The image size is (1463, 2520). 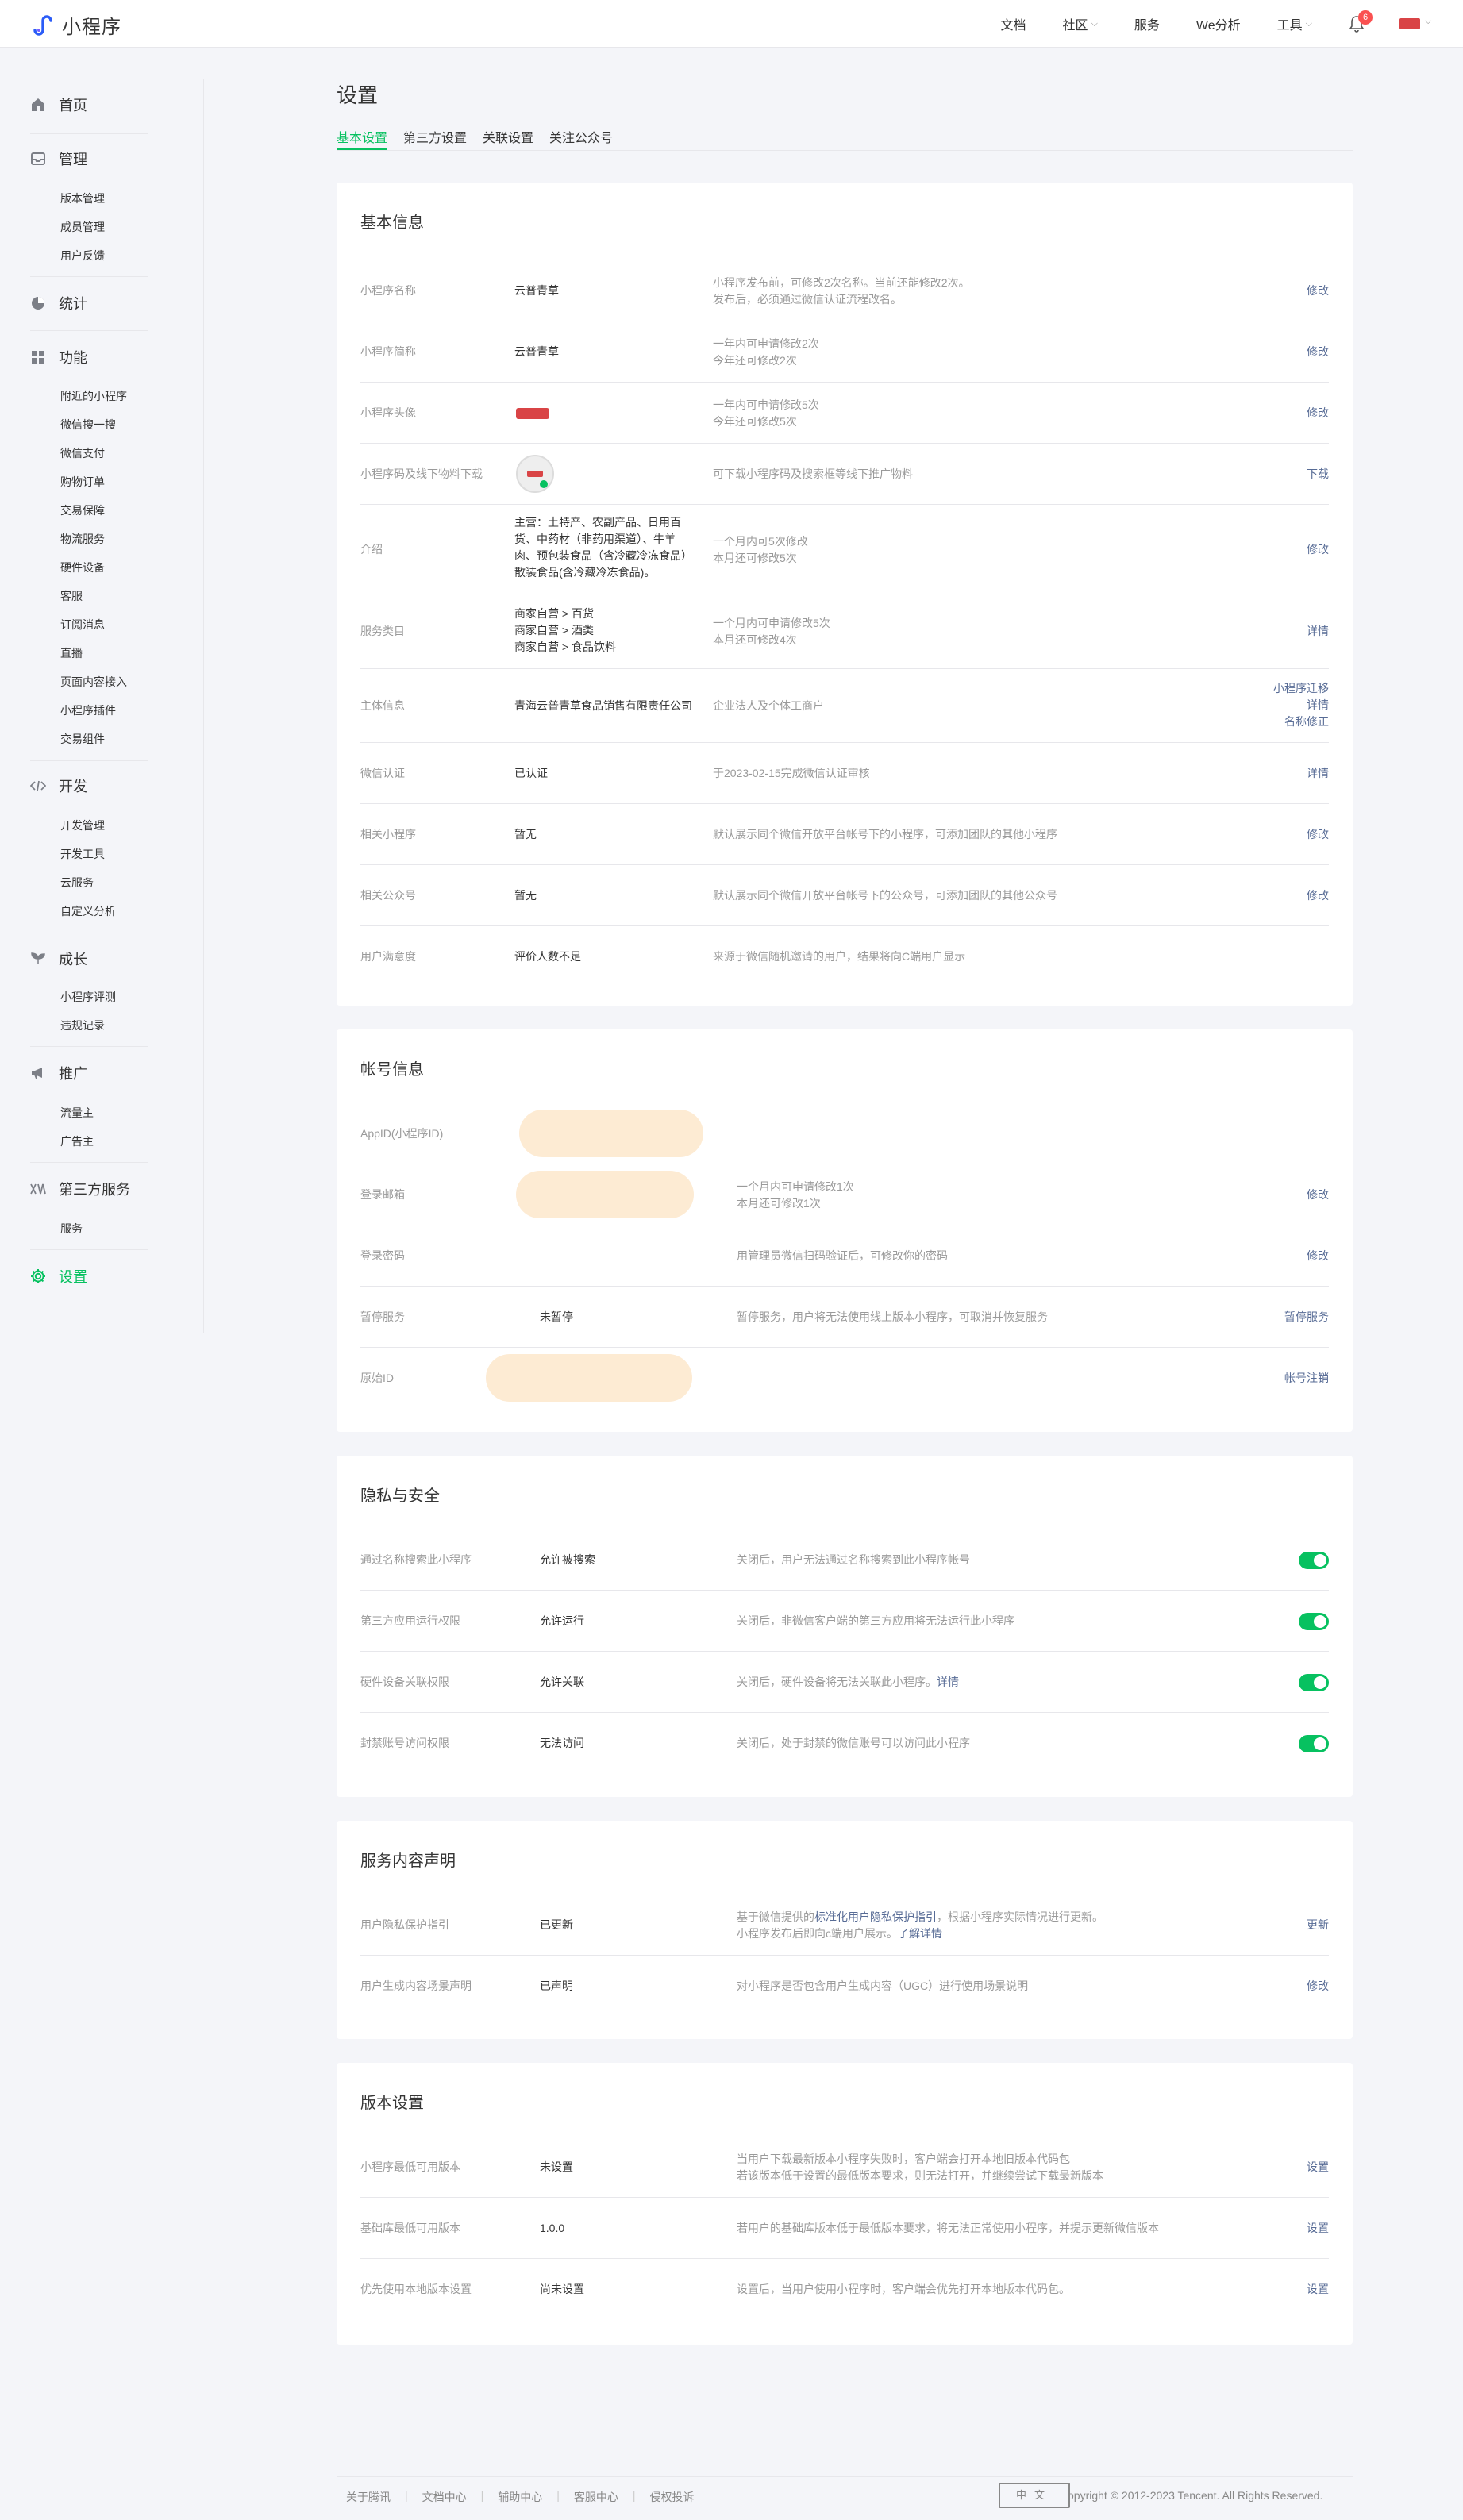 What do you see at coordinates (82, 482) in the screenshot?
I see `sidebar-subitem-orders: 购物订单` at bounding box center [82, 482].